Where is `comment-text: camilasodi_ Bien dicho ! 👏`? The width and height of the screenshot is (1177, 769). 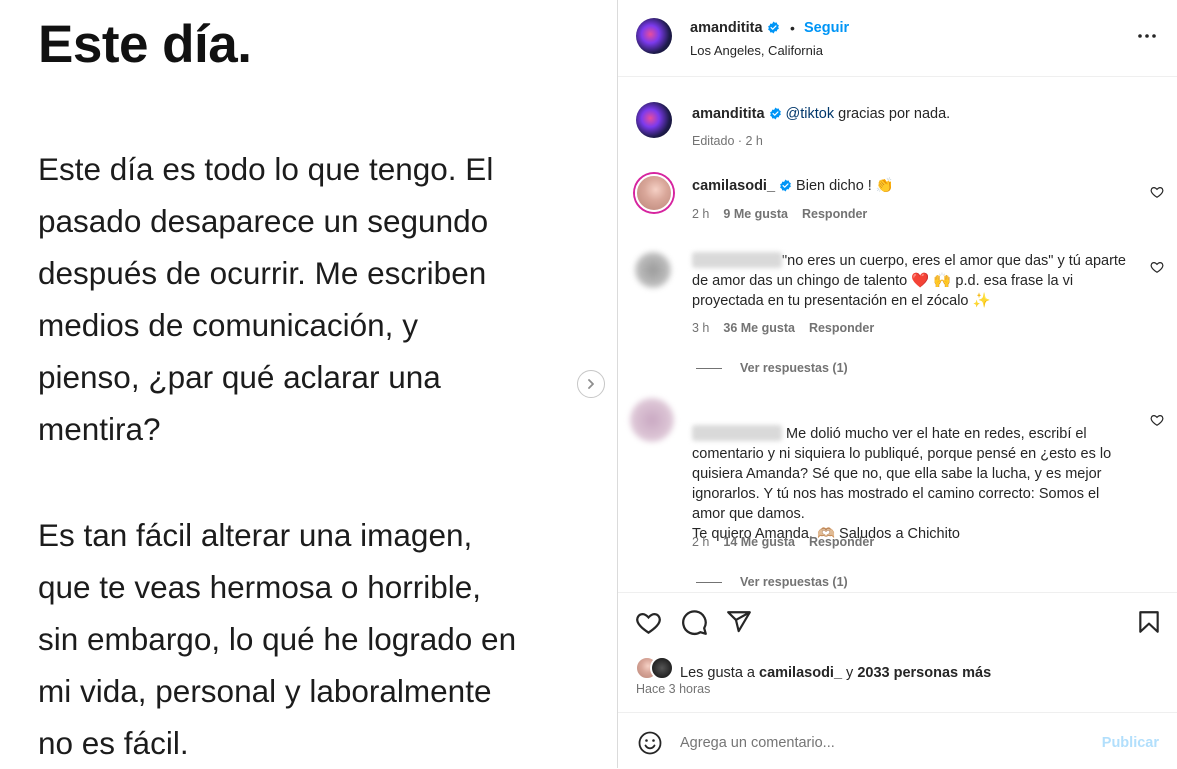 comment-text: camilasodi_ Bien dicho ! 👏 is located at coordinates (907, 186).